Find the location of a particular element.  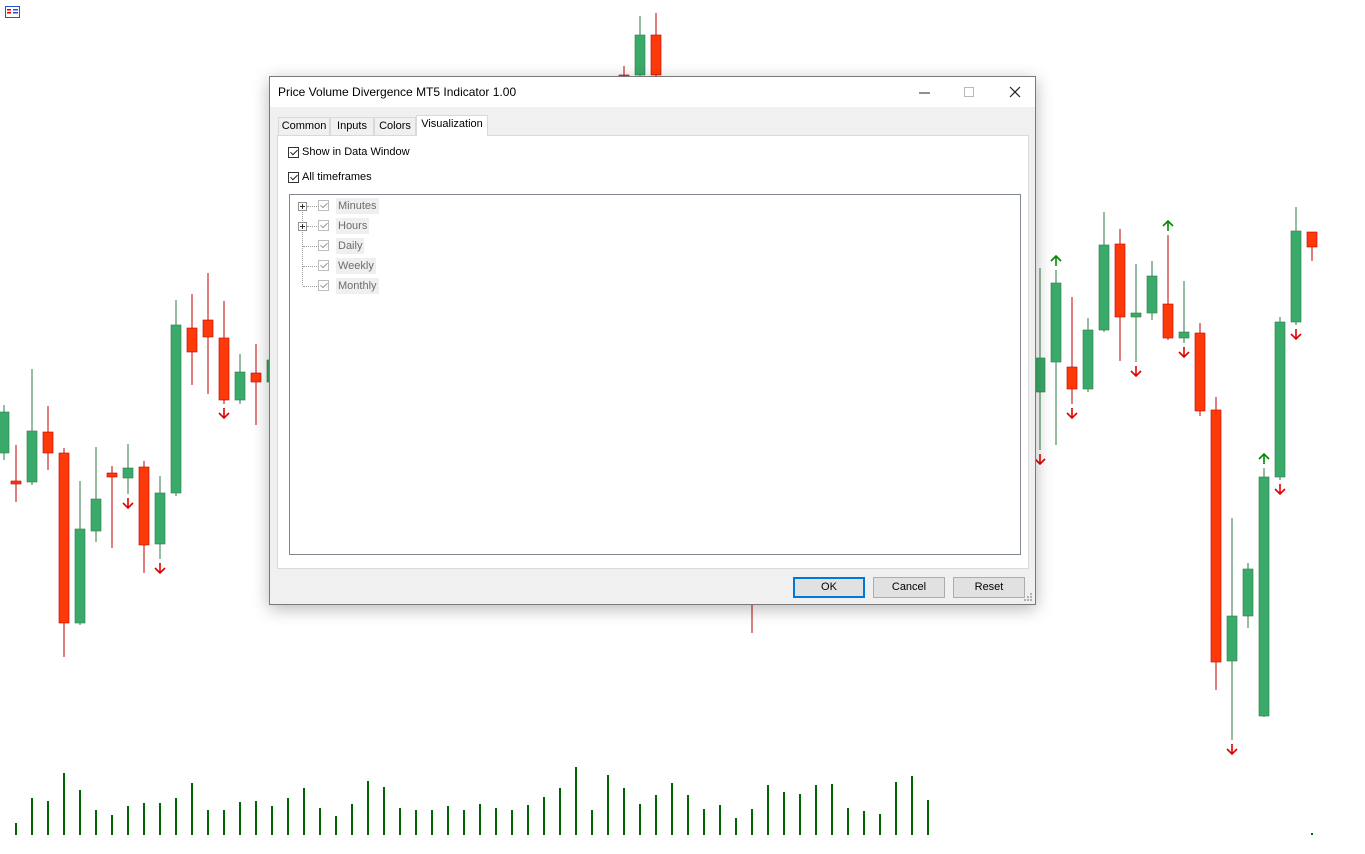

tab-inputs: Inputs is located at coordinates (352, 126).